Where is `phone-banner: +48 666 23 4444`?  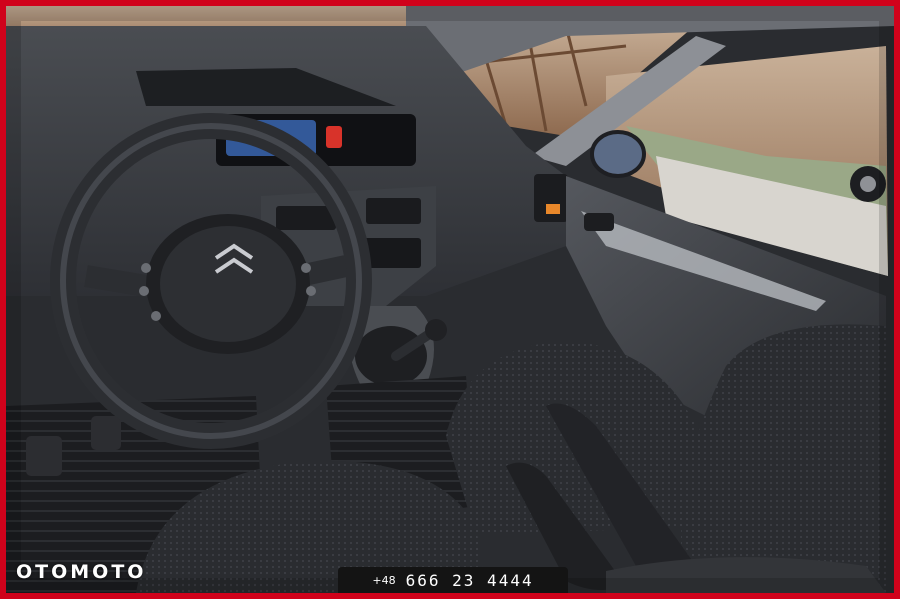 phone-banner: +48 666 23 4444 is located at coordinates (453, 580).